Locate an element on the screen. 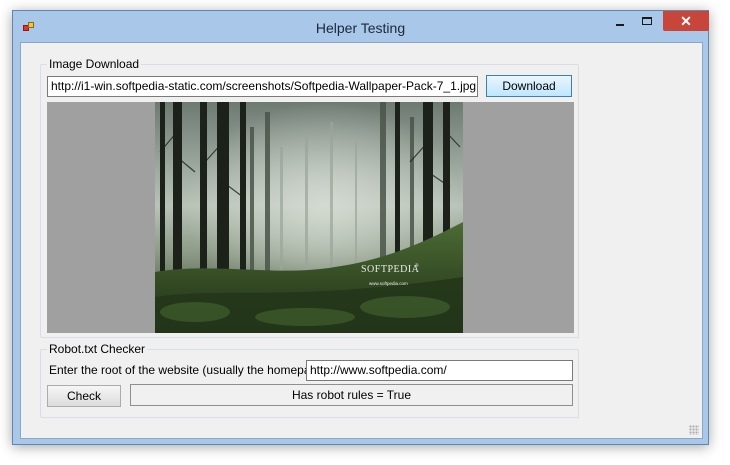 This screenshot has height=465, width=730. close-icon: ✕ is located at coordinates (686, 21).